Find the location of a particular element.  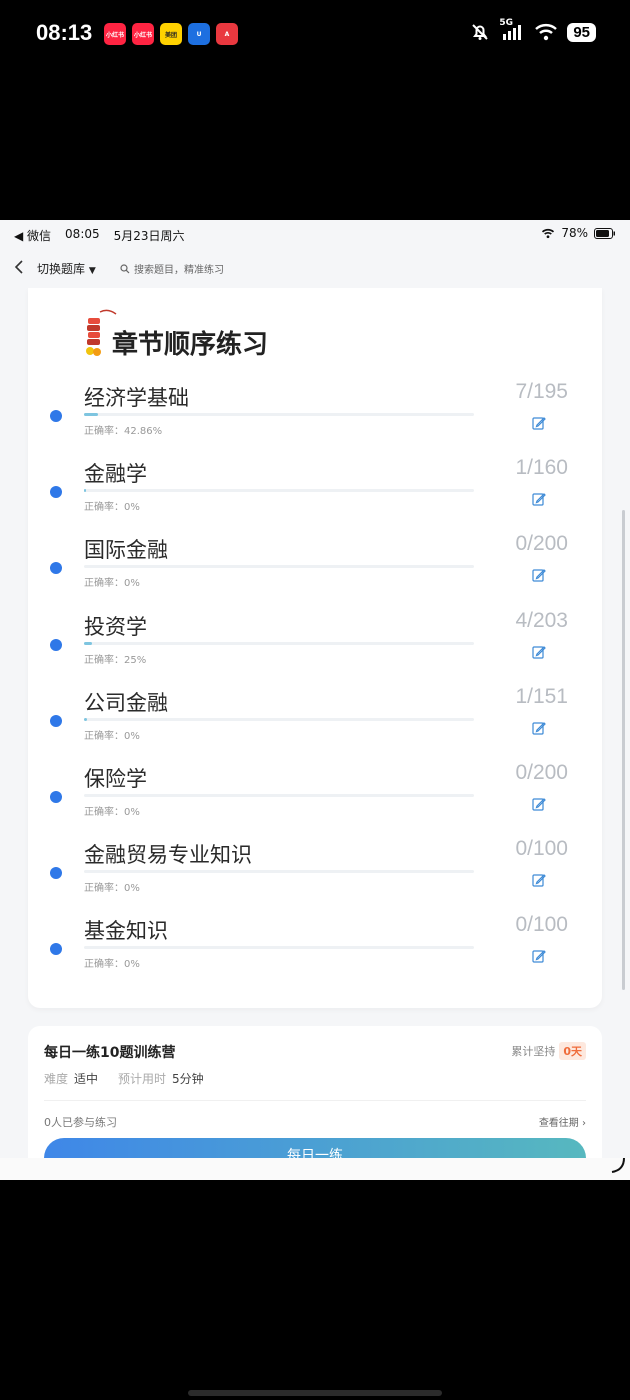

scrollbar is located at coordinates (623, 750).